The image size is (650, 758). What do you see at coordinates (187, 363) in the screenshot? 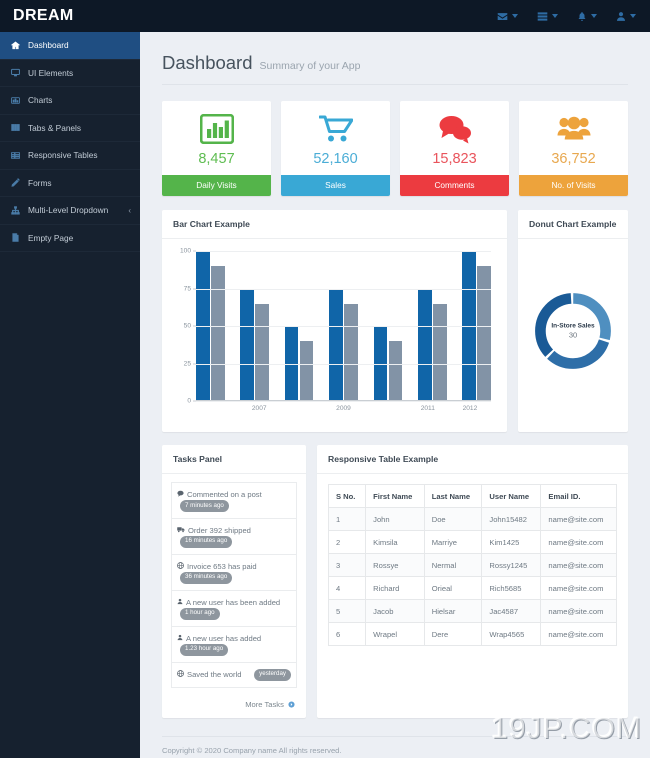
I see `y-axis-tick-label: 25` at bounding box center [187, 363].